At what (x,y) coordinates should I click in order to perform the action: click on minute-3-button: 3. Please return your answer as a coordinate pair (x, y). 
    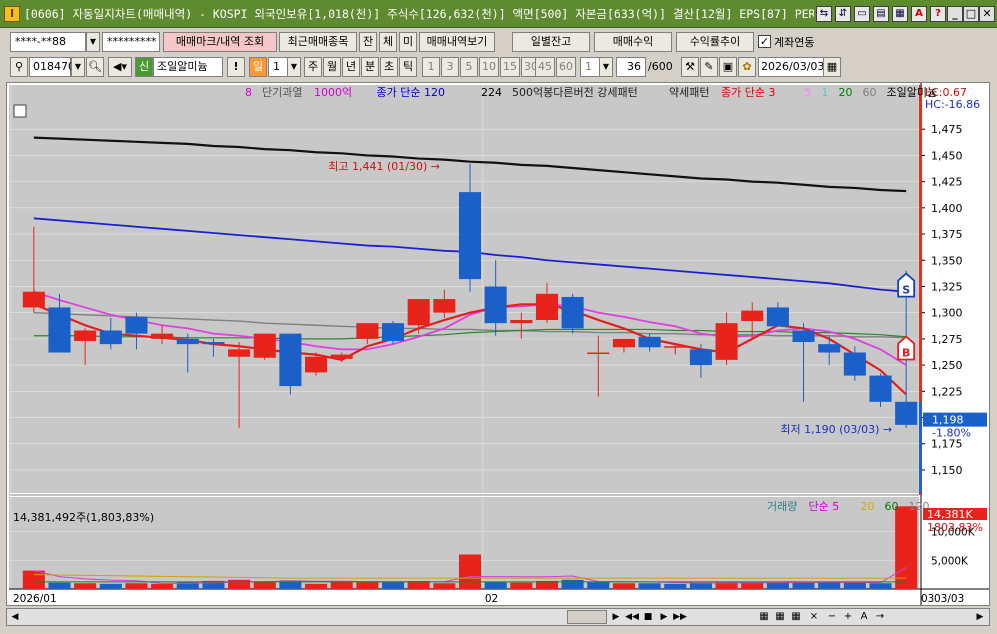
    Looking at the image, I should click on (450, 67).